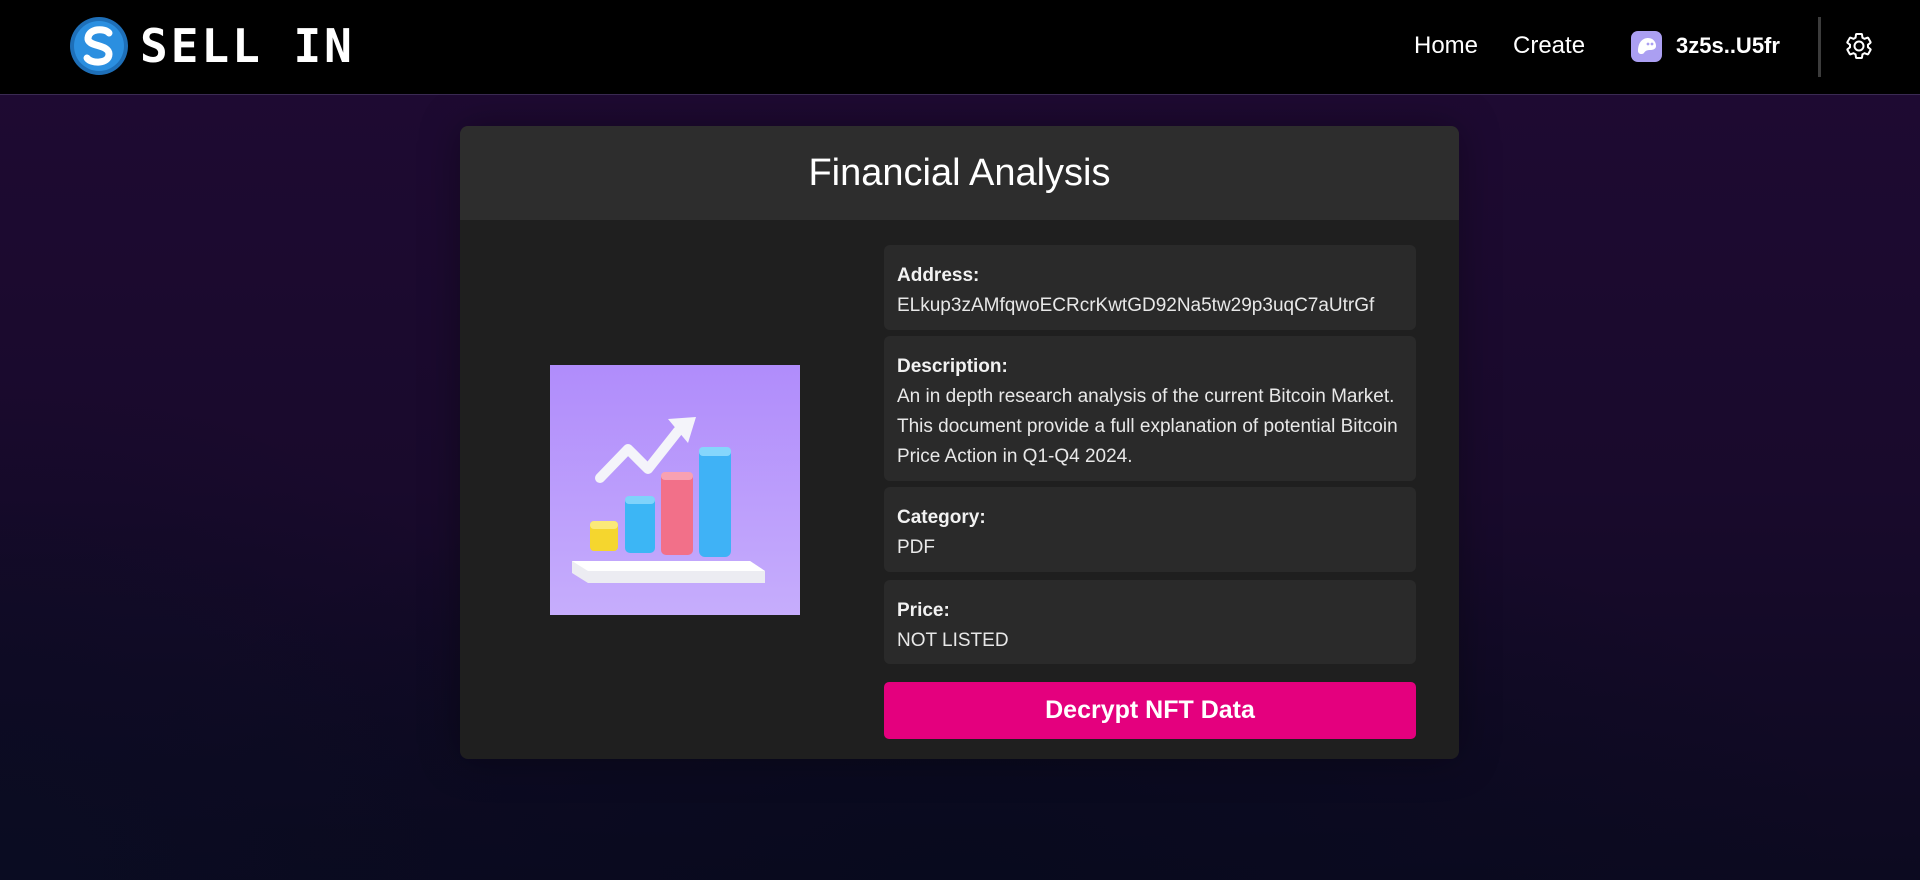 The image size is (1920, 880). I want to click on sellin-logo-icon, so click(99, 46).